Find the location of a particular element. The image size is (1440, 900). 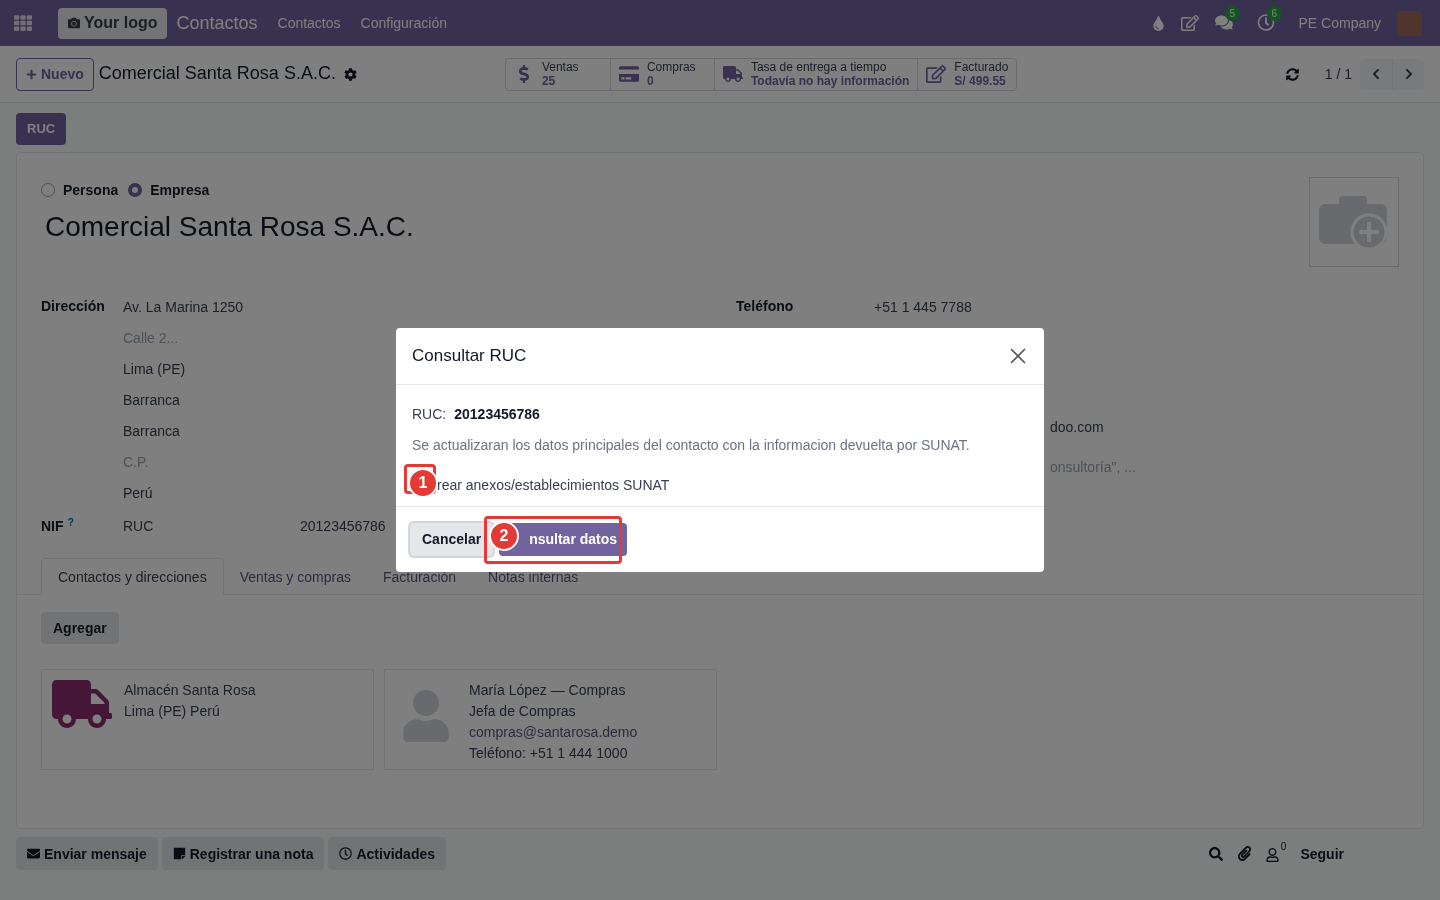

menu-item: Contactos is located at coordinates (309, 23).